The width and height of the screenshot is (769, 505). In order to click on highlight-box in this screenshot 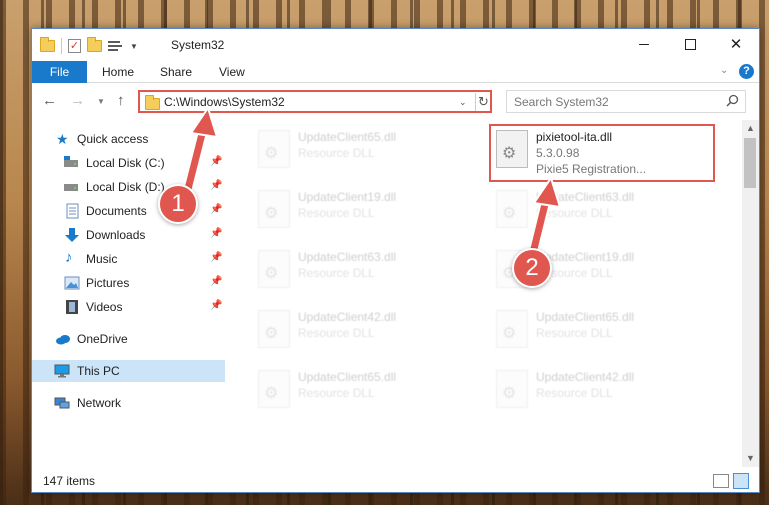, I will do `click(602, 153)`.